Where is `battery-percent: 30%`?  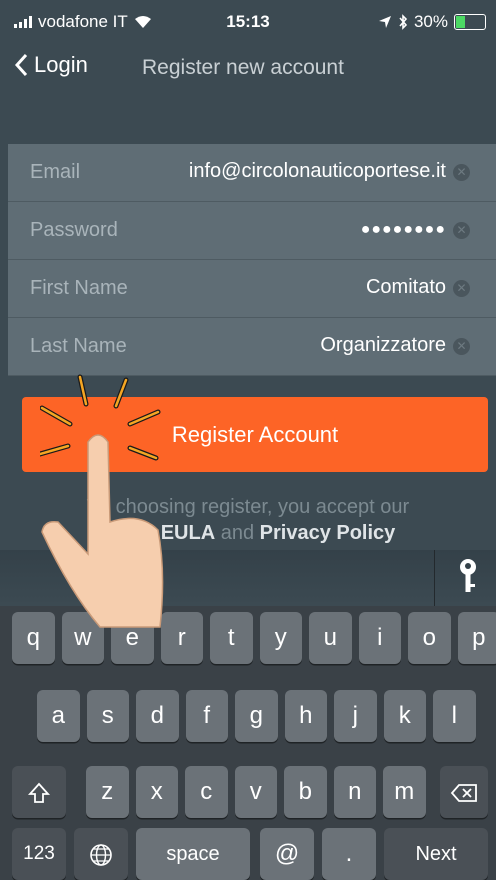
battery-percent: 30% is located at coordinates (430, 21).